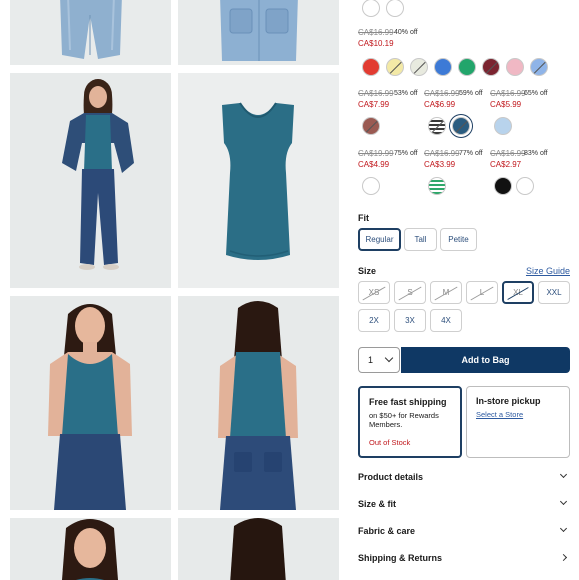  I want to click on original-price: CA$19.99, so click(376, 153).